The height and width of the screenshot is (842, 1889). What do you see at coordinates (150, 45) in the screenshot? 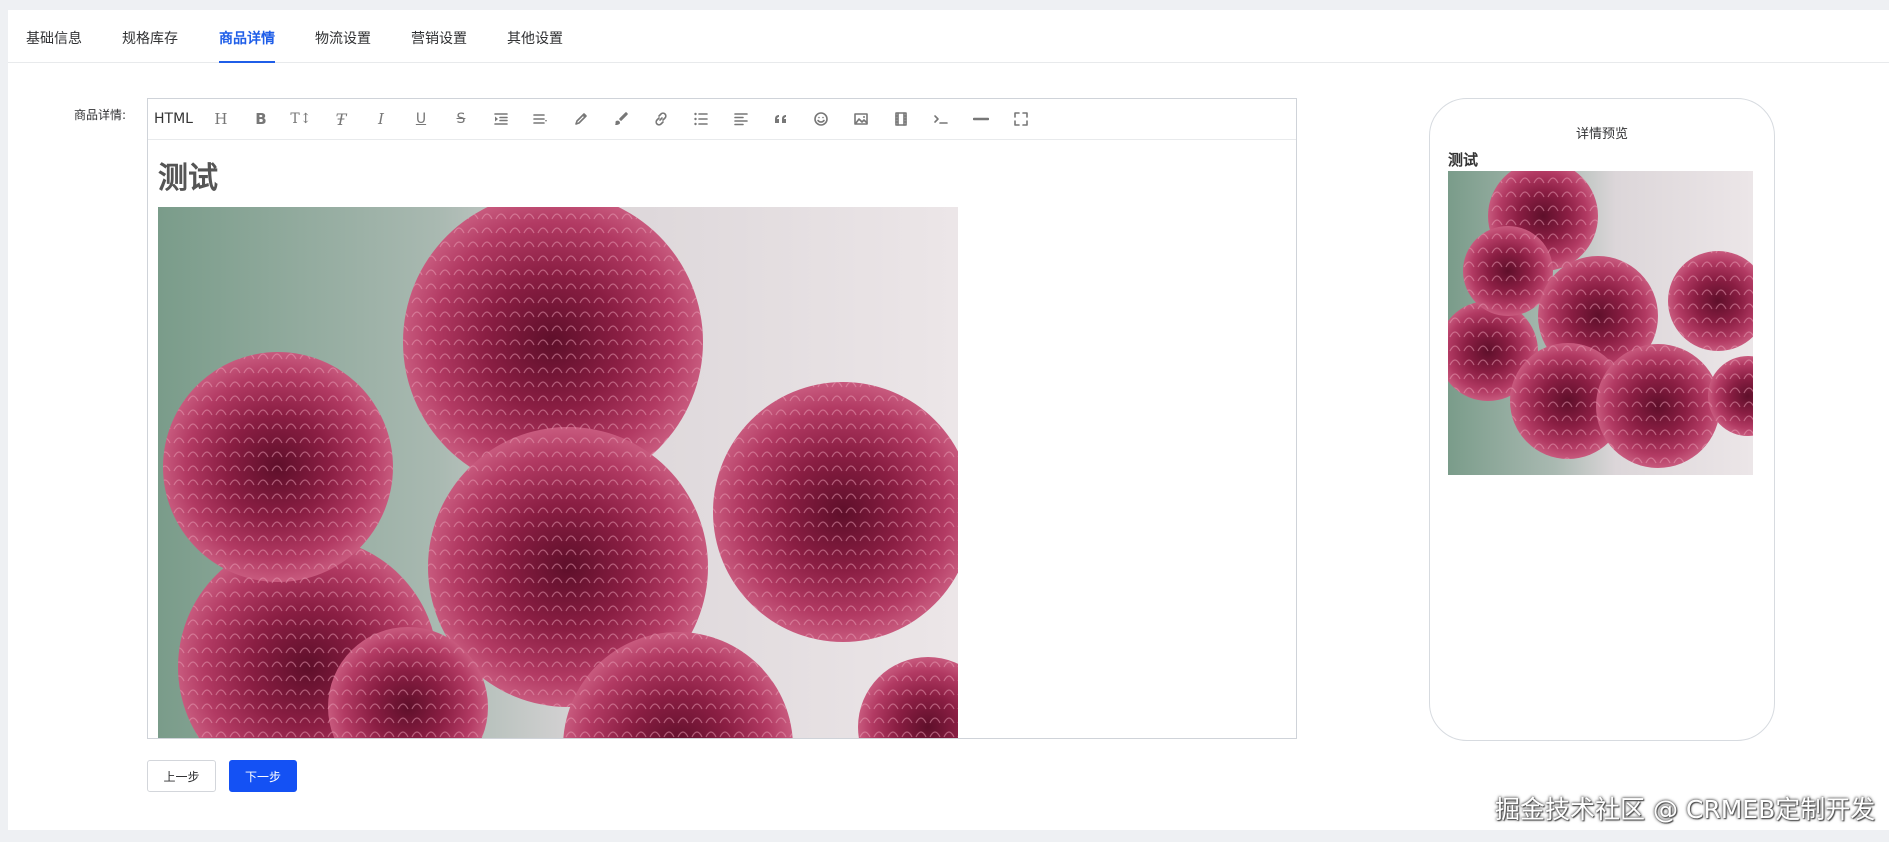
I see `tab-spec-stock: 规格库存` at bounding box center [150, 45].